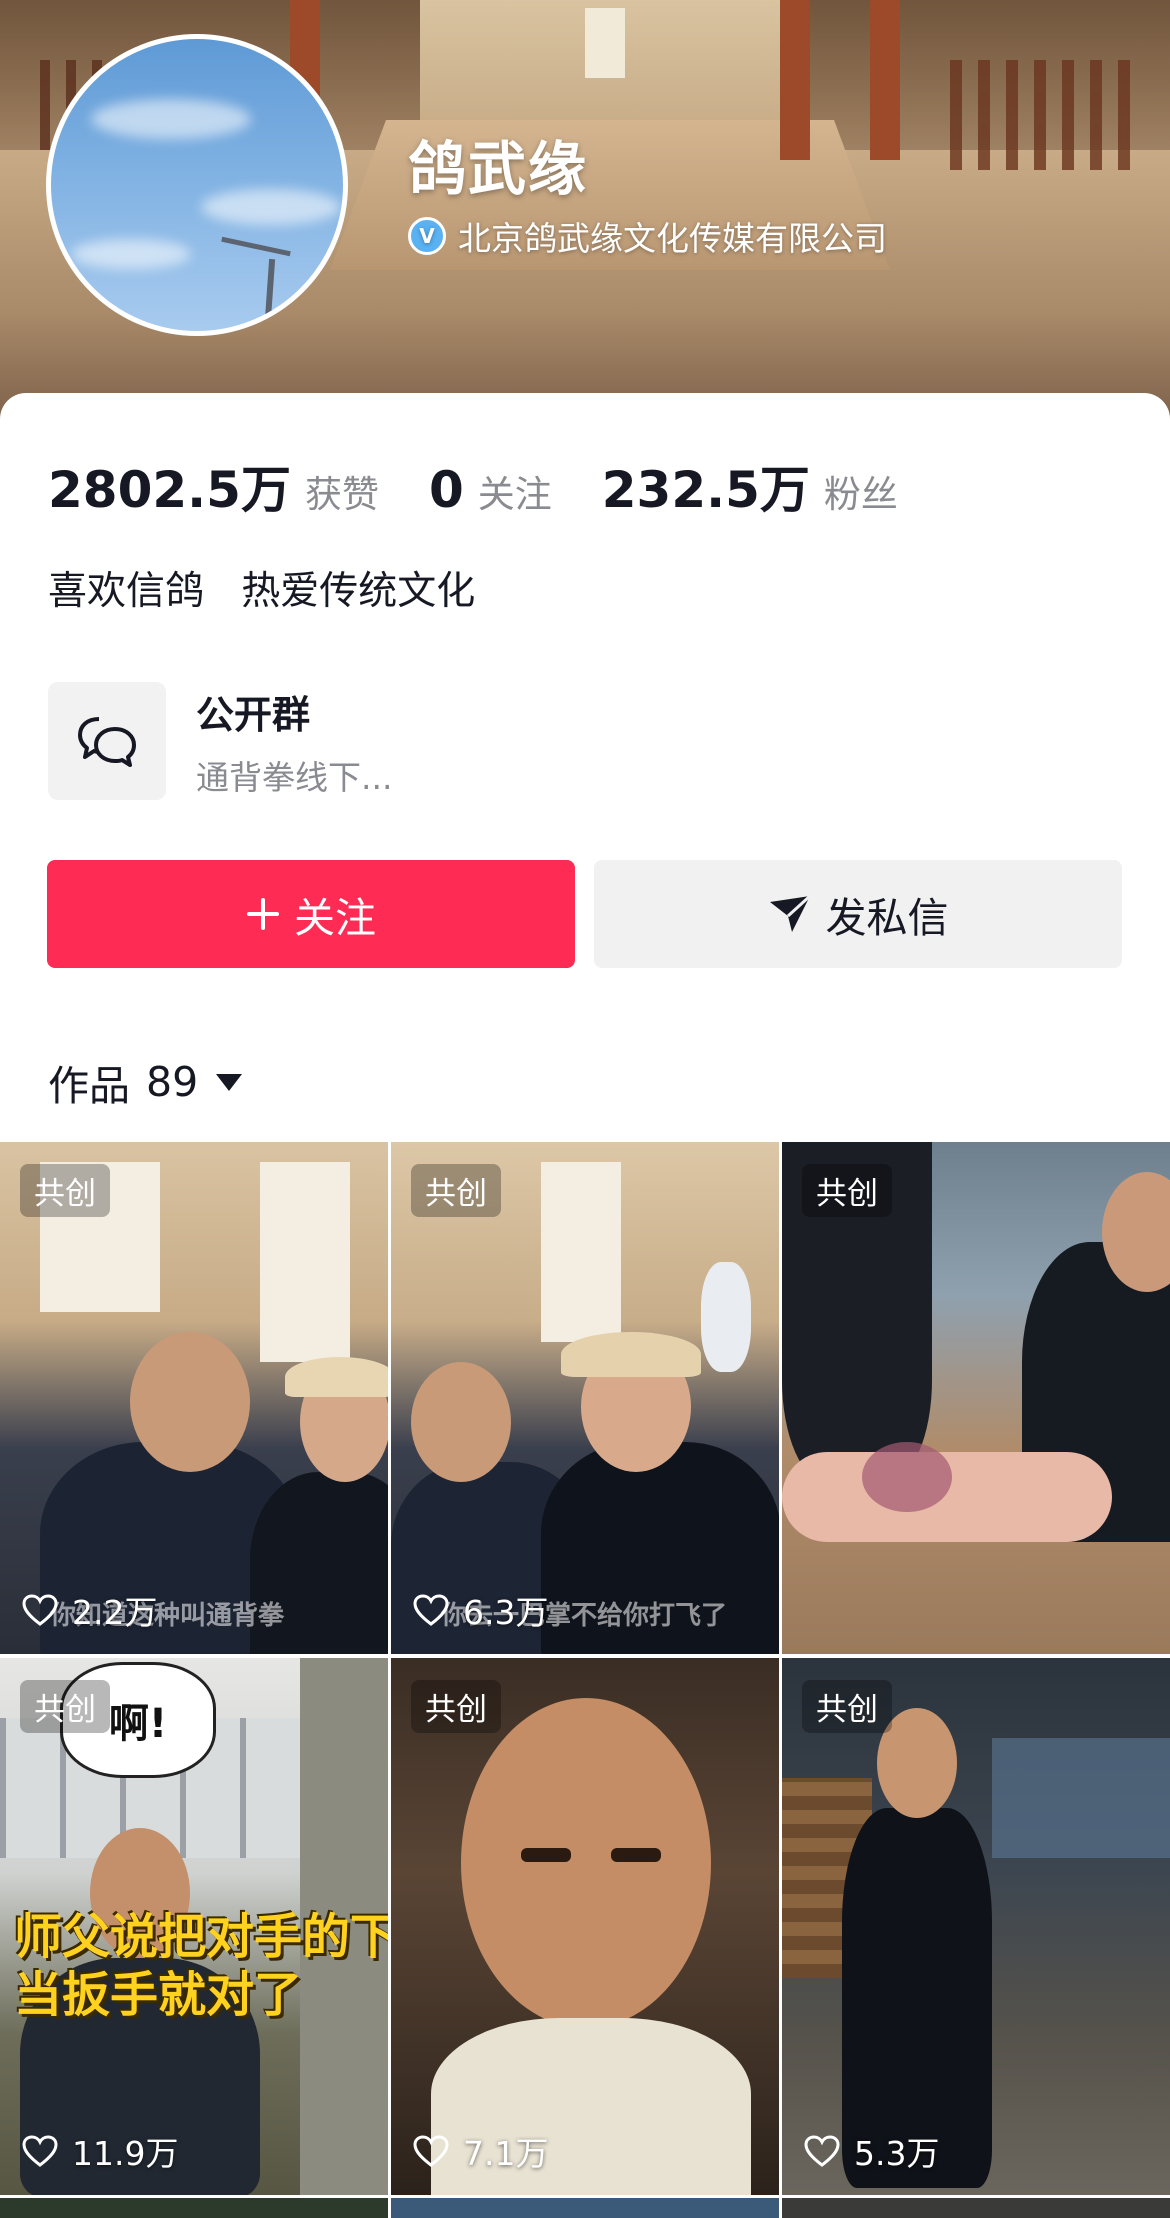 The height and width of the screenshot is (2218, 1170). What do you see at coordinates (1081, 1798) in the screenshot?
I see `window` at bounding box center [1081, 1798].